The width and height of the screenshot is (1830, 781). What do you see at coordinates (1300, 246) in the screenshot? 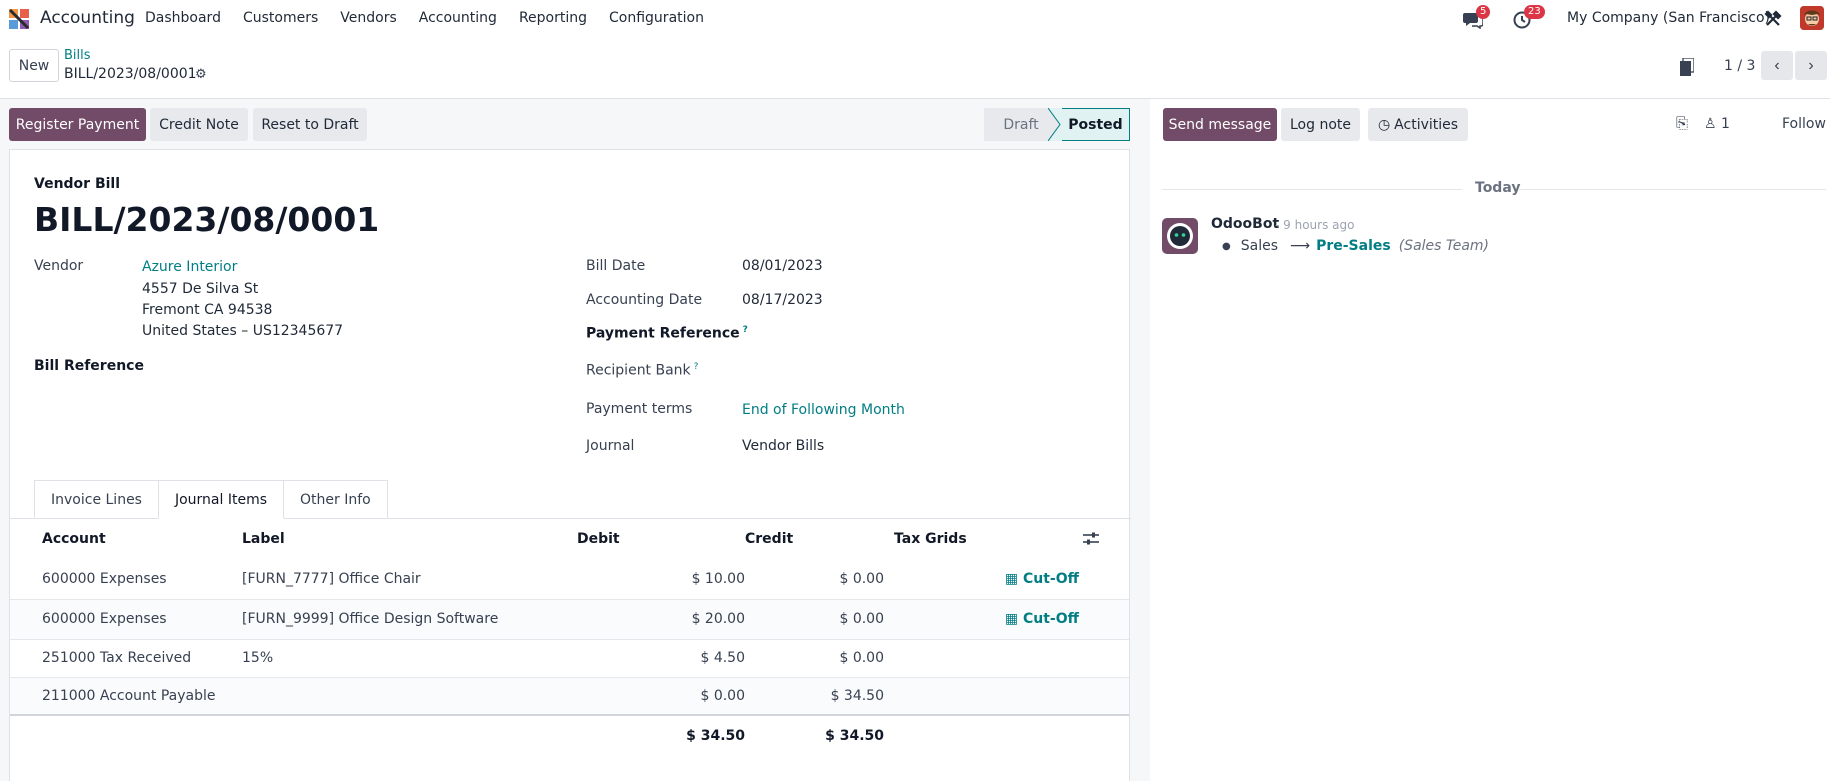
I see `arrow-right-icon: ⟶` at bounding box center [1300, 246].